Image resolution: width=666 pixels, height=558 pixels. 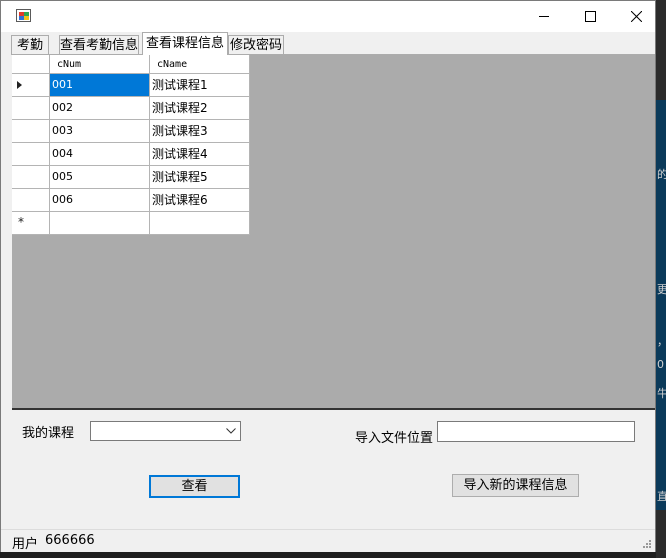 I want to click on cell-cname: 测试课程4, so click(x=200, y=154).